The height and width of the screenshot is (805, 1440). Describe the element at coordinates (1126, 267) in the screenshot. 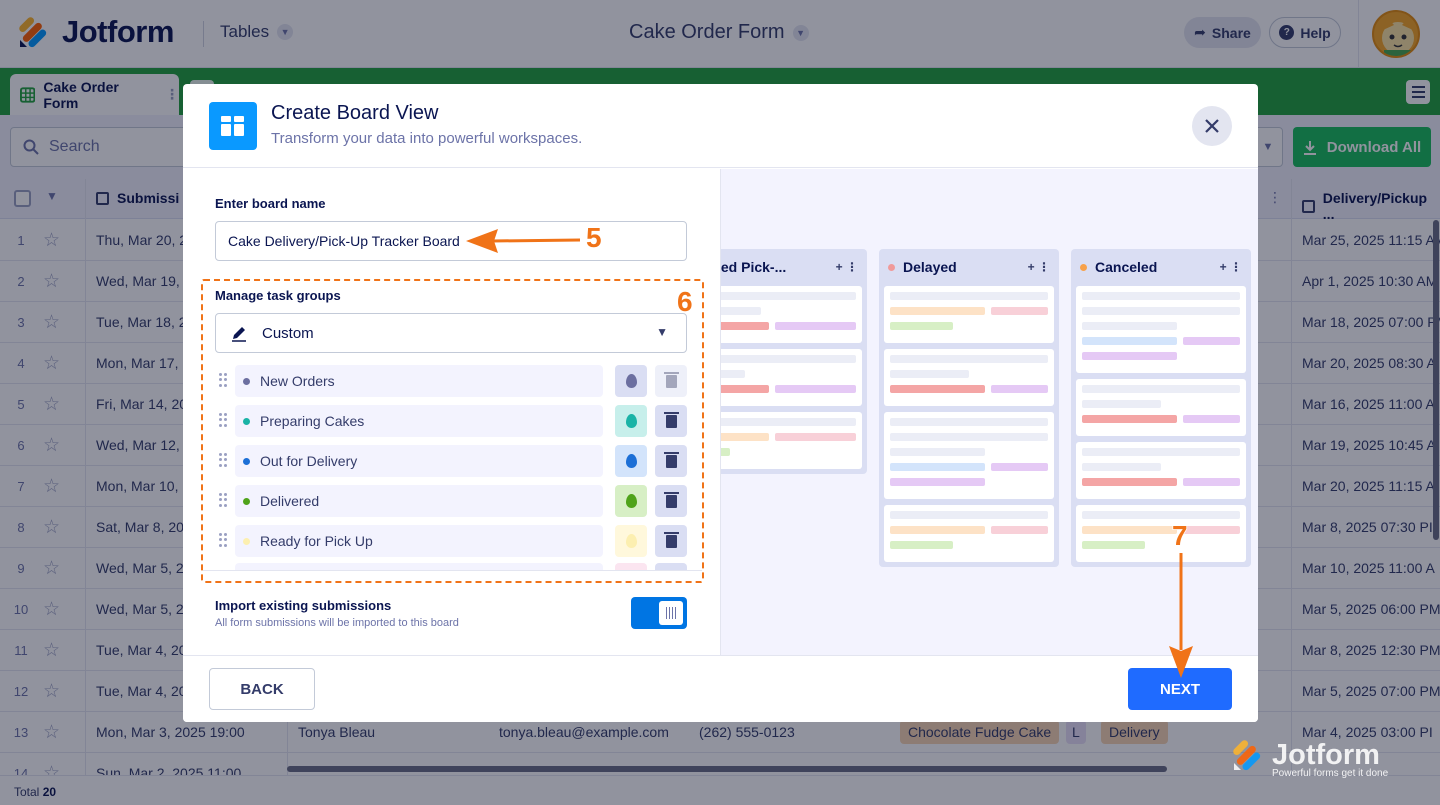

I see `preview-column-label: Canceled` at that location.